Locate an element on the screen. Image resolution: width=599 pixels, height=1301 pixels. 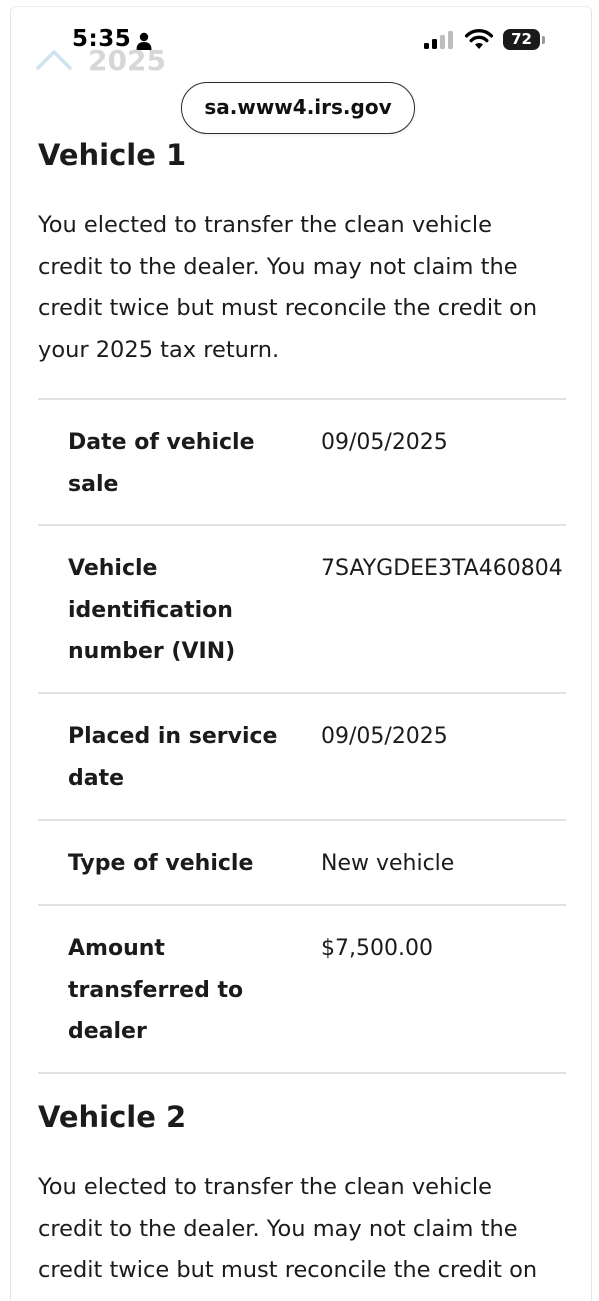
battery-cap is located at coordinates (543, 40).